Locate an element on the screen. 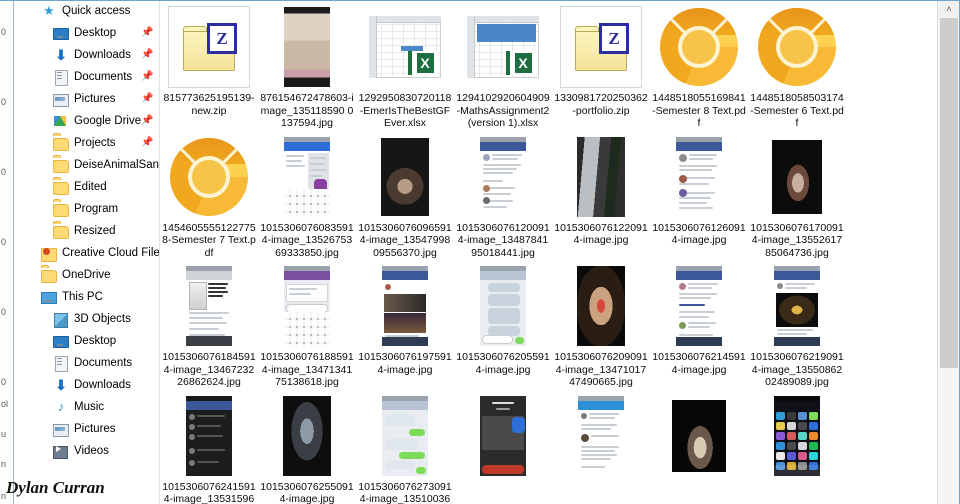 Image resolution: width=960 pixels, height=504 pixels. file-item: 10153060761220914-image.jpg is located at coordinates (601, 195).